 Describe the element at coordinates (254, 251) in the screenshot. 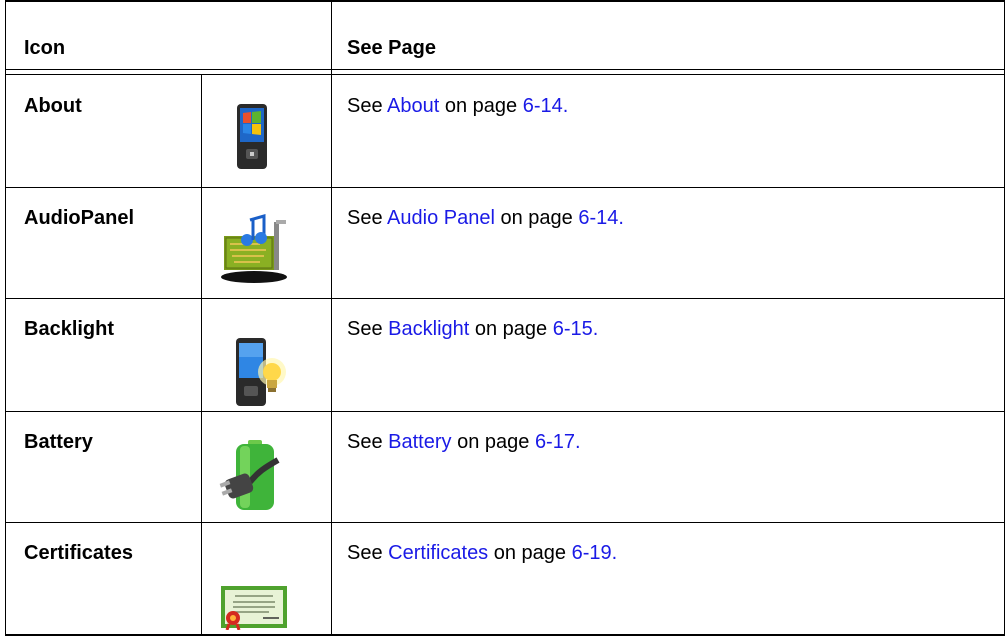

I see `audio-card-icon` at that location.